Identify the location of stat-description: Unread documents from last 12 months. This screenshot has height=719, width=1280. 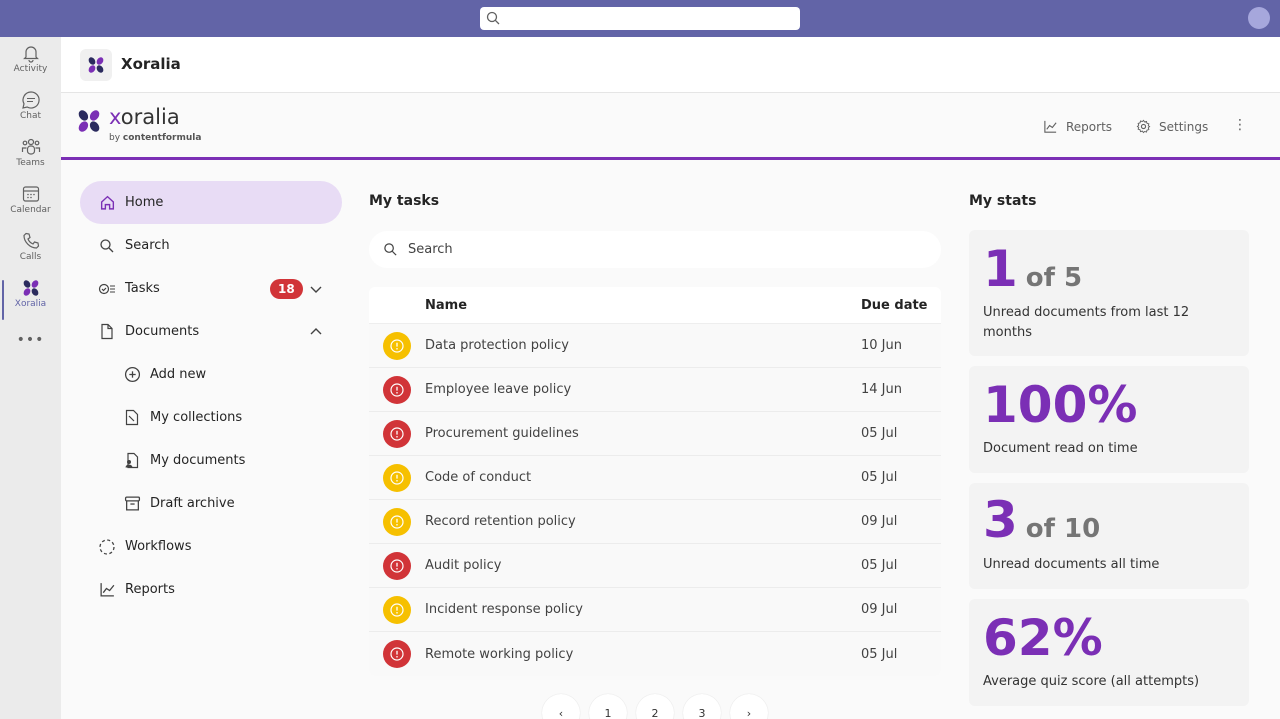
(1086, 322).